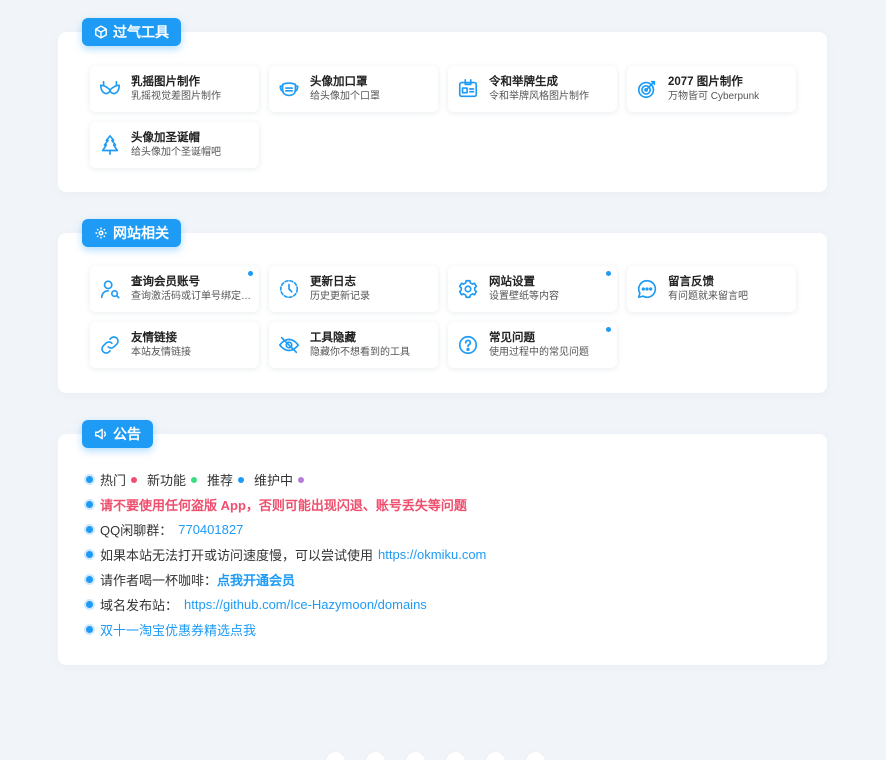  Describe the element at coordinates (283, 505) in the screenshot. I see `warning-text: 请不要使用任何盗版 App，否则可能出现闪退、账号丢失等问题` at that location.